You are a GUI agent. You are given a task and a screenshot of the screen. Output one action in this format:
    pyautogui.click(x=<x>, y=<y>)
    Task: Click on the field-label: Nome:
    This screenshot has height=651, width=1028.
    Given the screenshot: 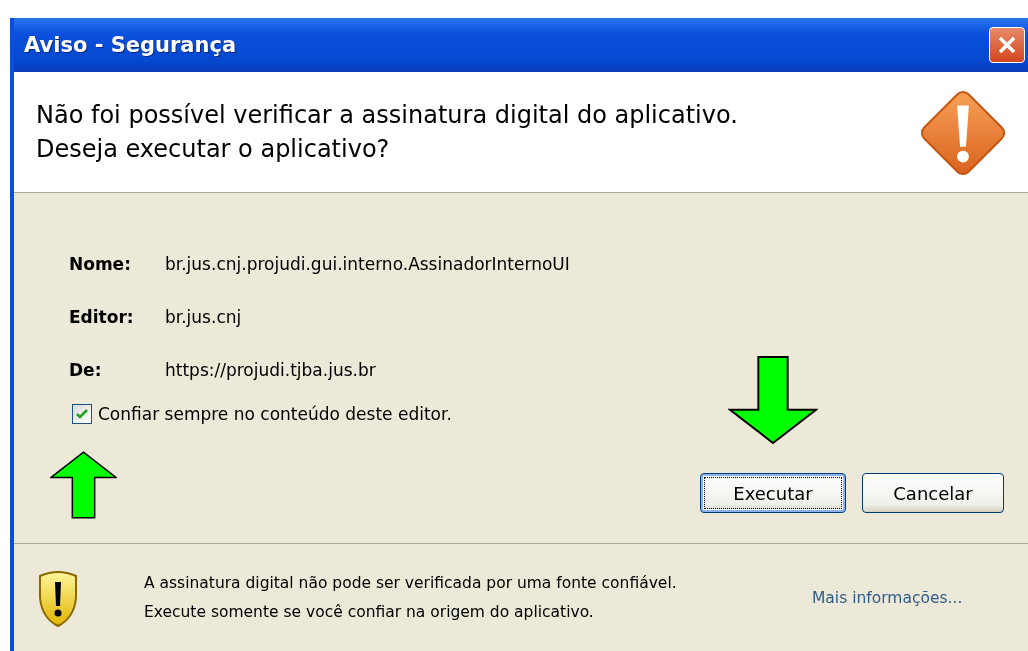 What is the action you would take?
    pyautogui.click(x=100, y=263)
    